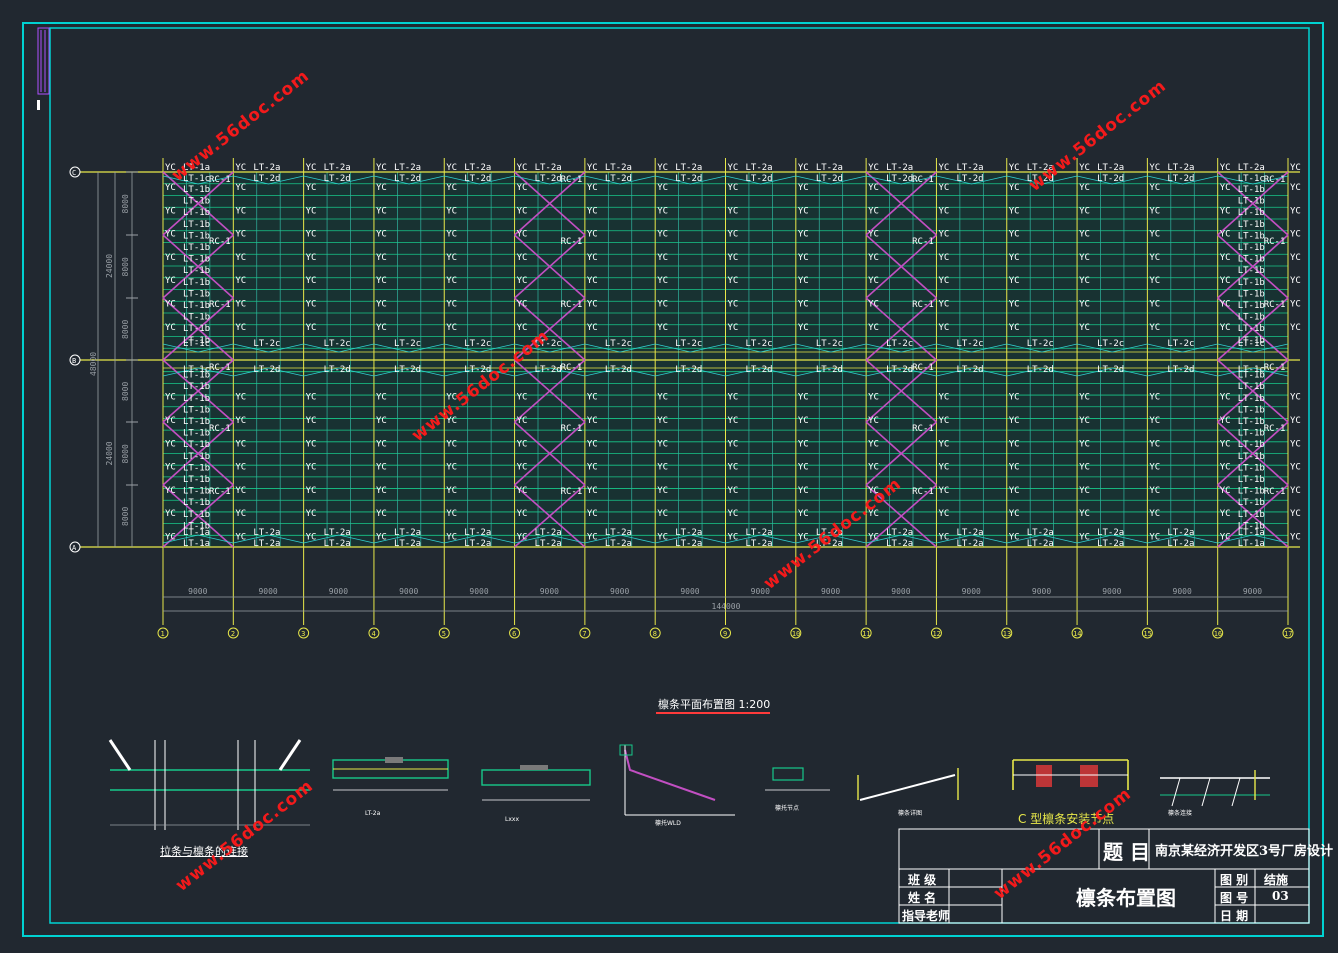 Image resolution: width=1338 pixels, height=953 pixels. What do you see at coordinates (74, 173) in the screenshot?
I see `row-axis-letter: C` at bounding box center [74, 173].